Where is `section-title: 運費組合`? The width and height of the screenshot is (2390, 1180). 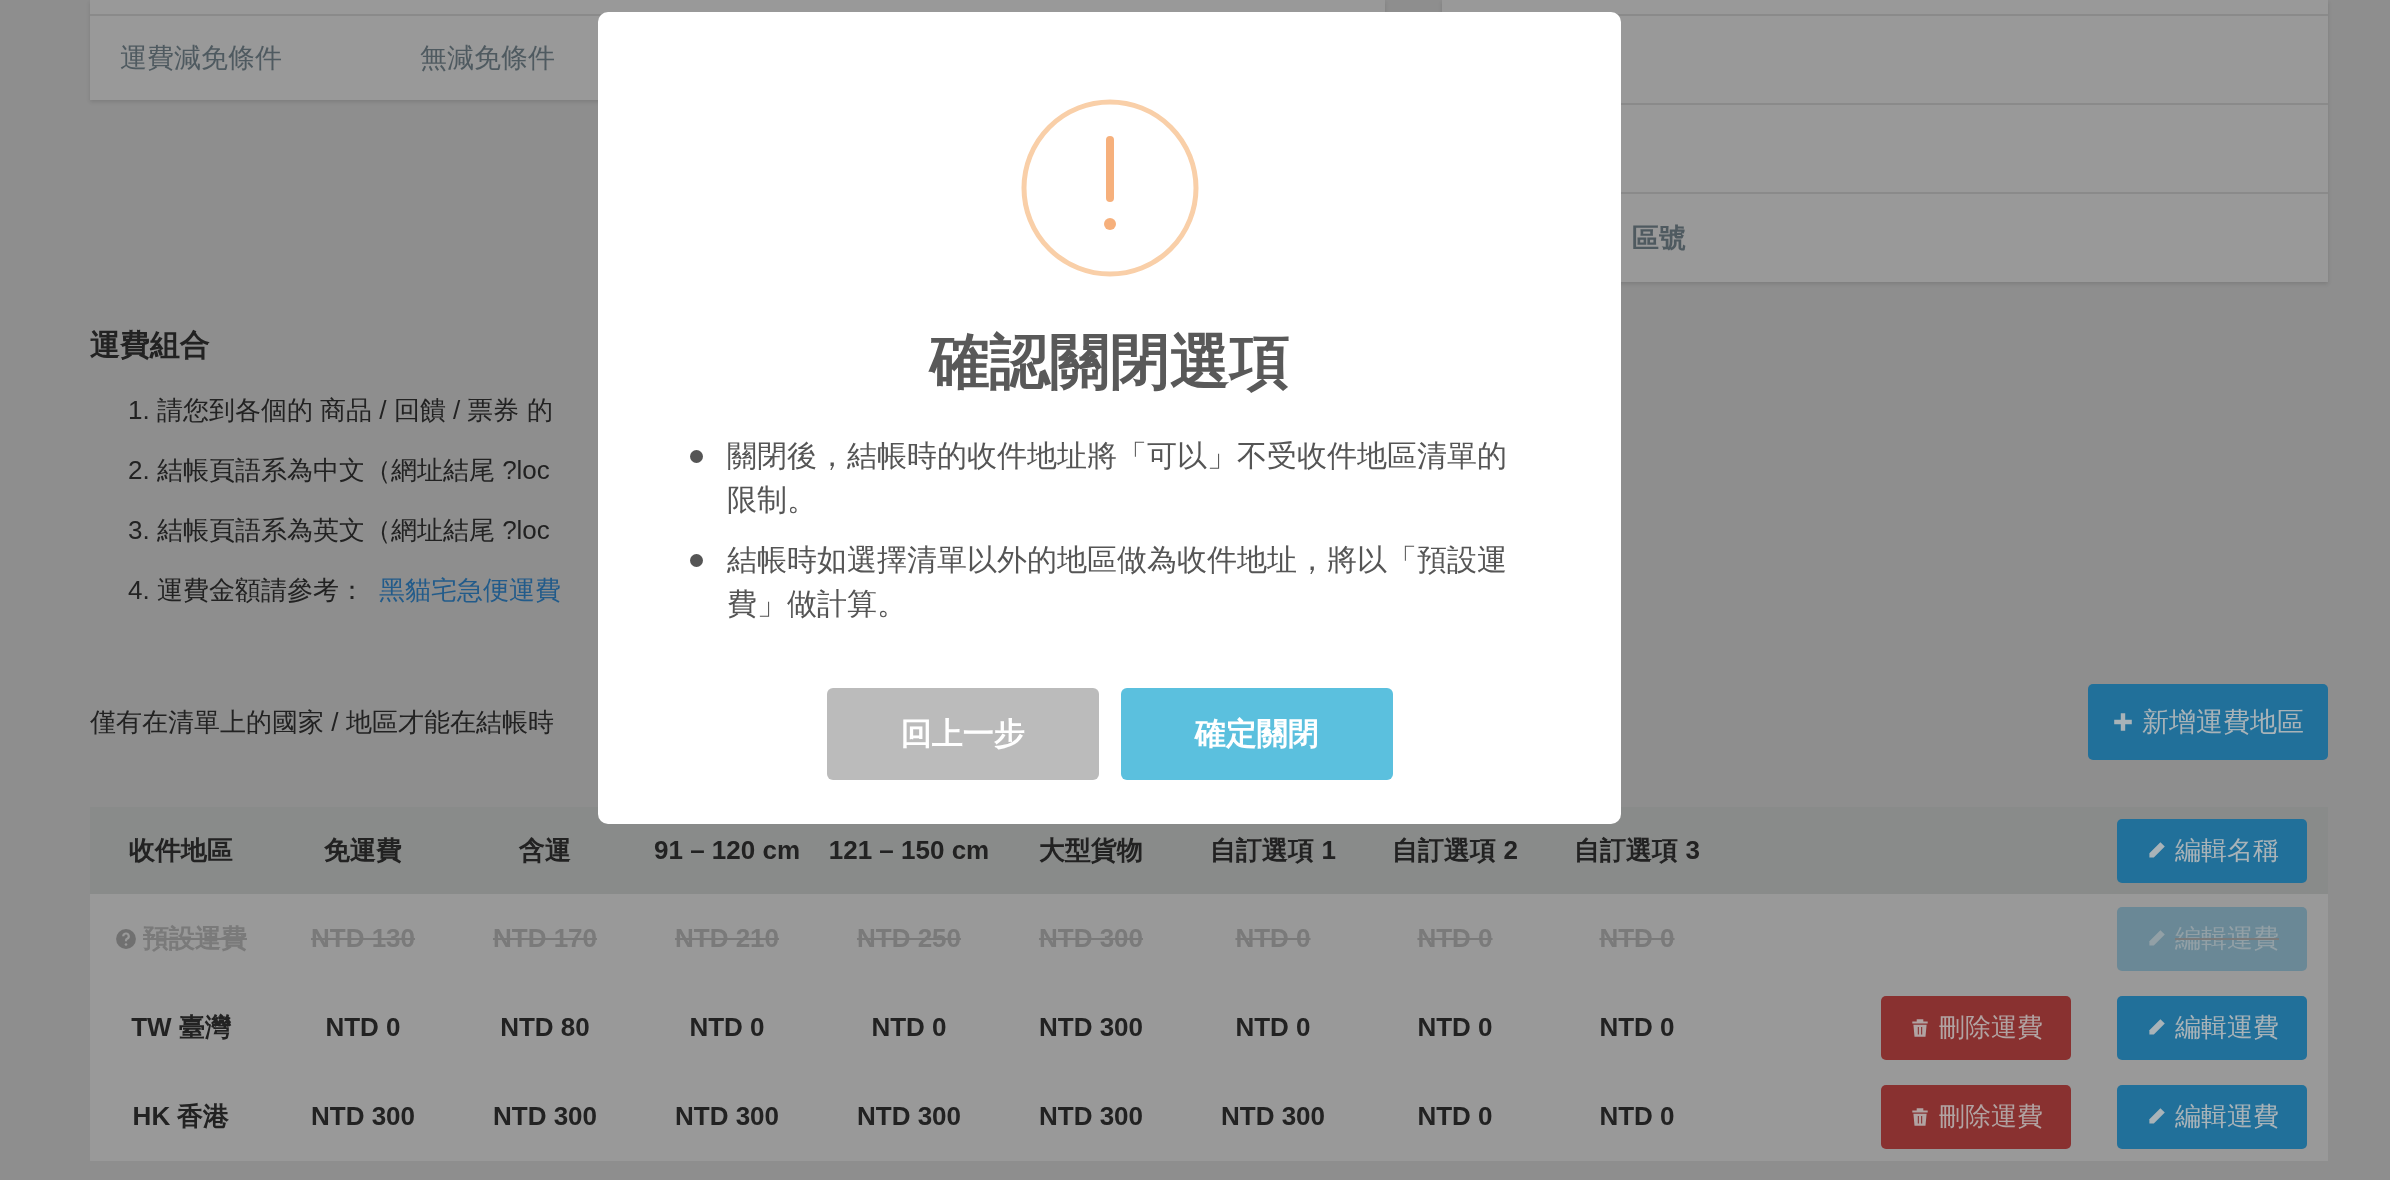
section-title: 運費組合 is located at coordinates (150, 345).